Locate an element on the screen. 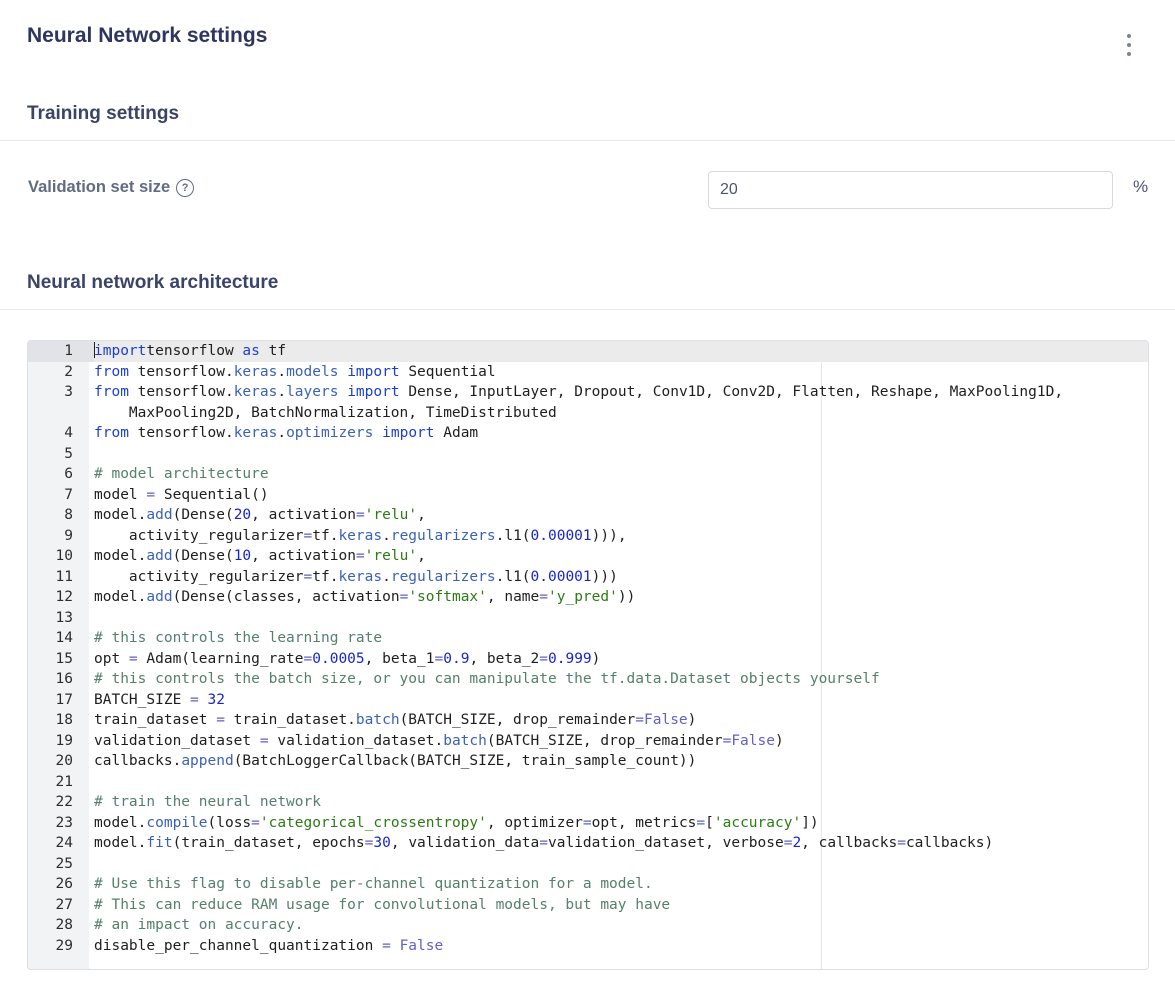 This screenshot has width=1175, height=1000. line-number: 23 is located at coordinates (64, 822).